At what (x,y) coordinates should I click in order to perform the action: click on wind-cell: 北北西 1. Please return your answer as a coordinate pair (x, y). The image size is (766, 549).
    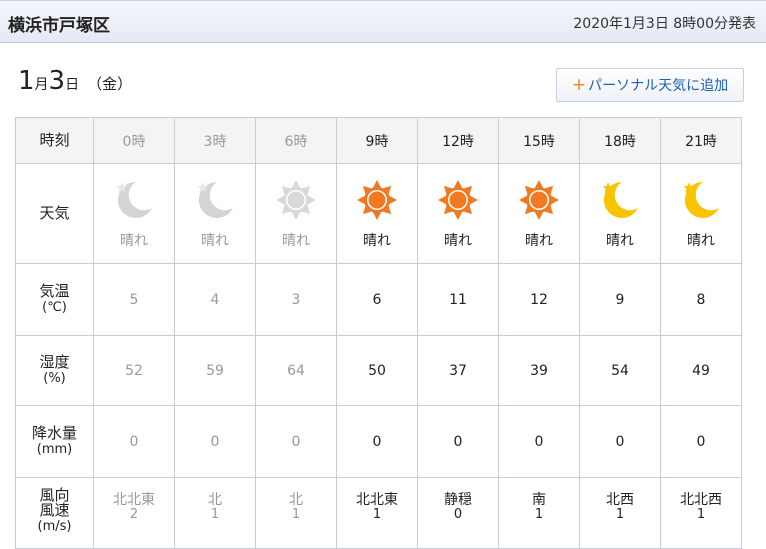
    Looking at the image, I should click on (701, 513).